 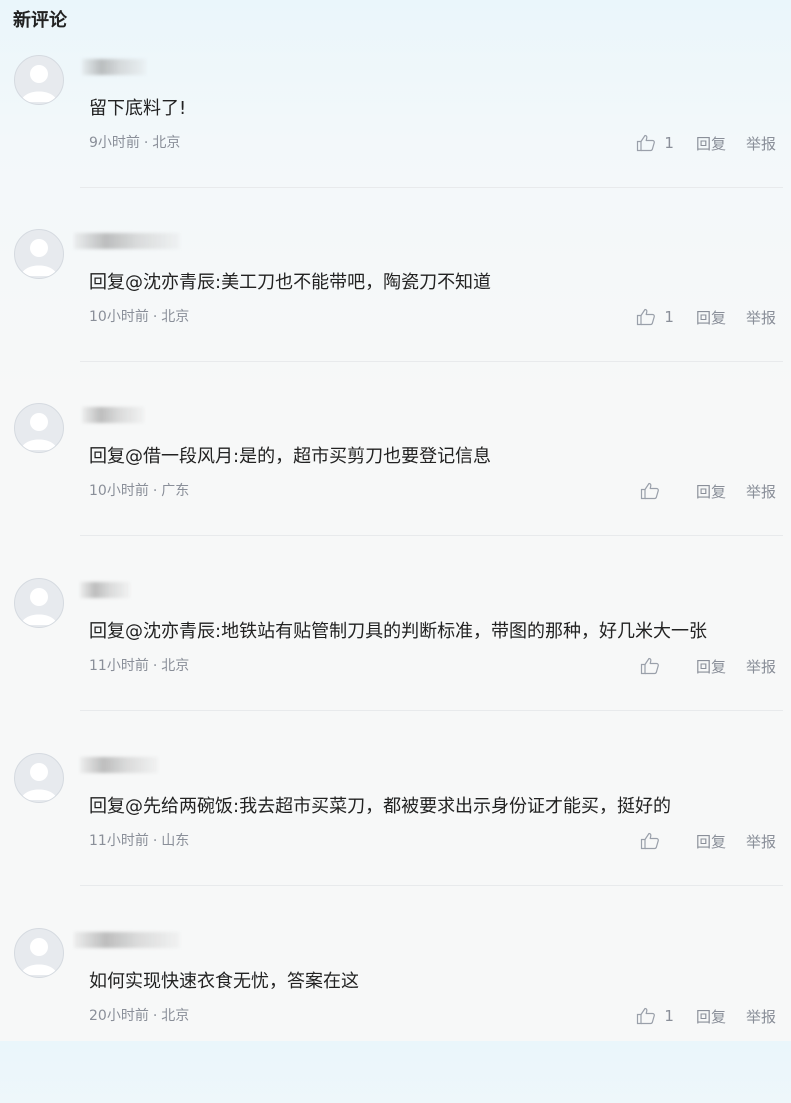 I want to click on comment-meta: 10小时前 · 北京, so click(x=139, y=317).